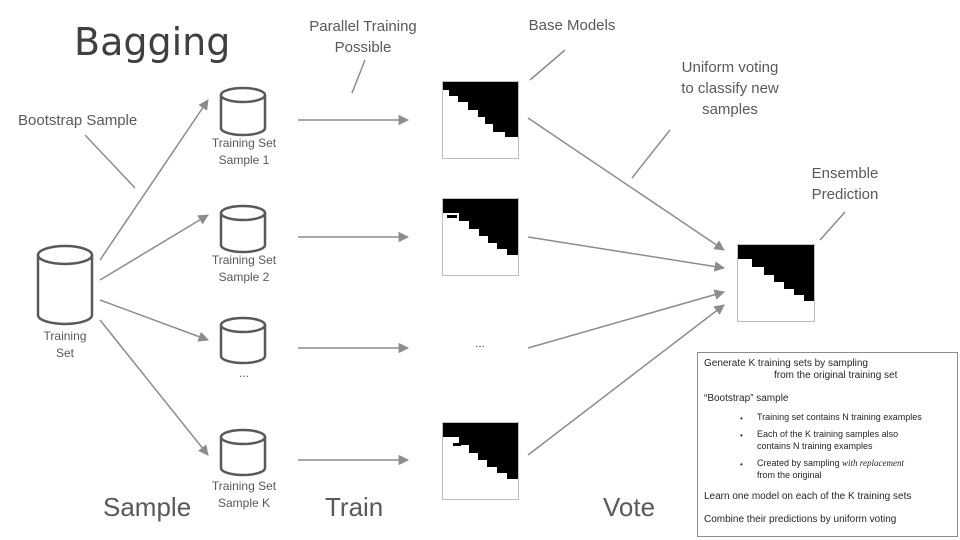 The width and height of the screenshot is (960, 540). What do you see at coordinates (244, 160) in the screenshot?
I see `sample-1-line2: Sample 1` at bounding box center [244, 160].